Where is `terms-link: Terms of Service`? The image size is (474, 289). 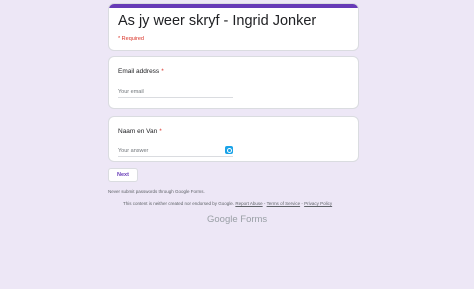
terms-link: Terms of Service is located at coordinates (284, 203).